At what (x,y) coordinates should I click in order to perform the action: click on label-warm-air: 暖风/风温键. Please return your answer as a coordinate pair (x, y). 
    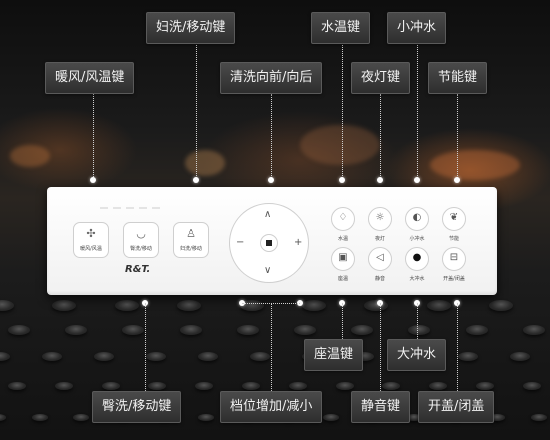
    Looking at the image, I should click on (90, 78).